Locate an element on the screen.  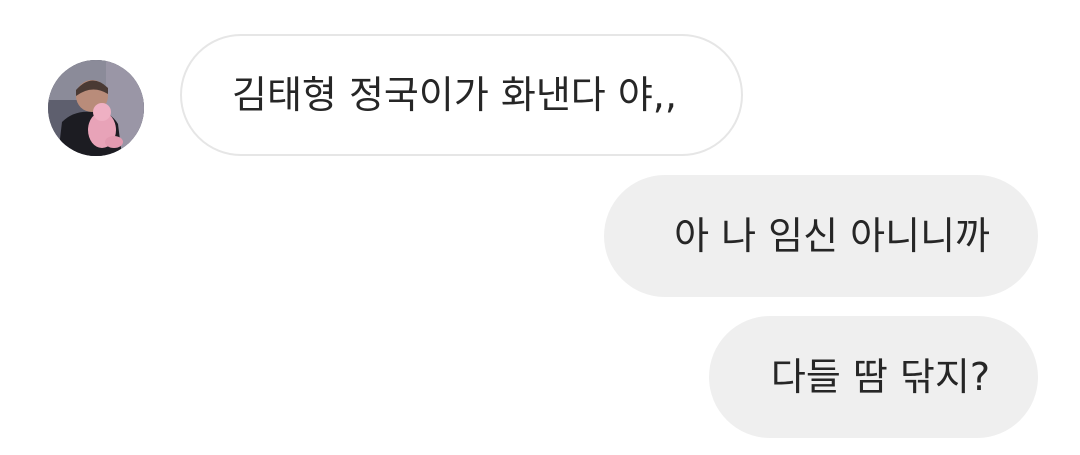
received-message-bubble: 김태형 정국이가 화낸다 야,, is located at coordinates (461, 95).